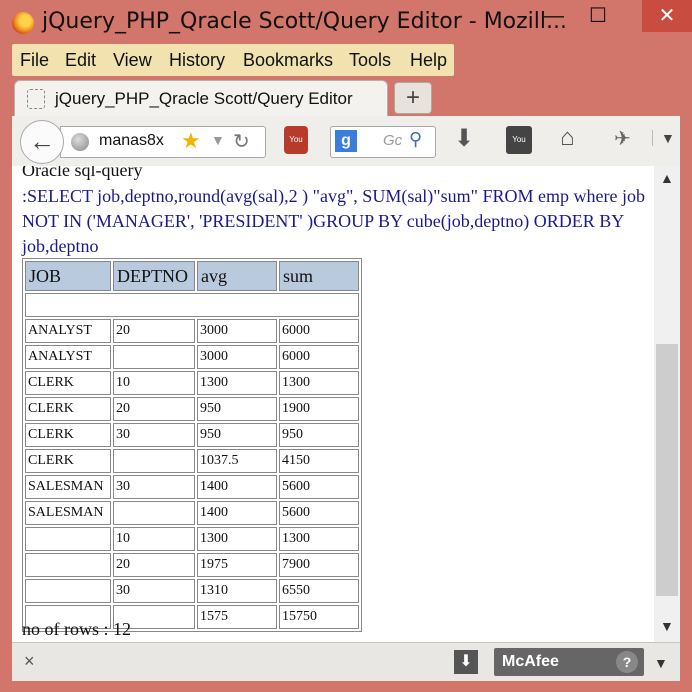 Image resolution: width=692 pixels, height=692 pixels. Describe the element at coordinates (319, 276) in the screenshot. I see `header-sum: sum` at that location.